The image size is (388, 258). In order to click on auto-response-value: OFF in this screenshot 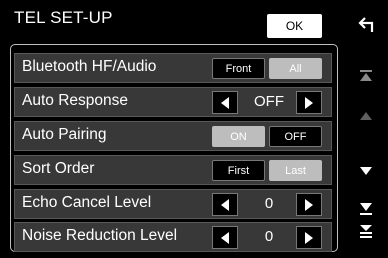, I will do `click(269, 101)`.